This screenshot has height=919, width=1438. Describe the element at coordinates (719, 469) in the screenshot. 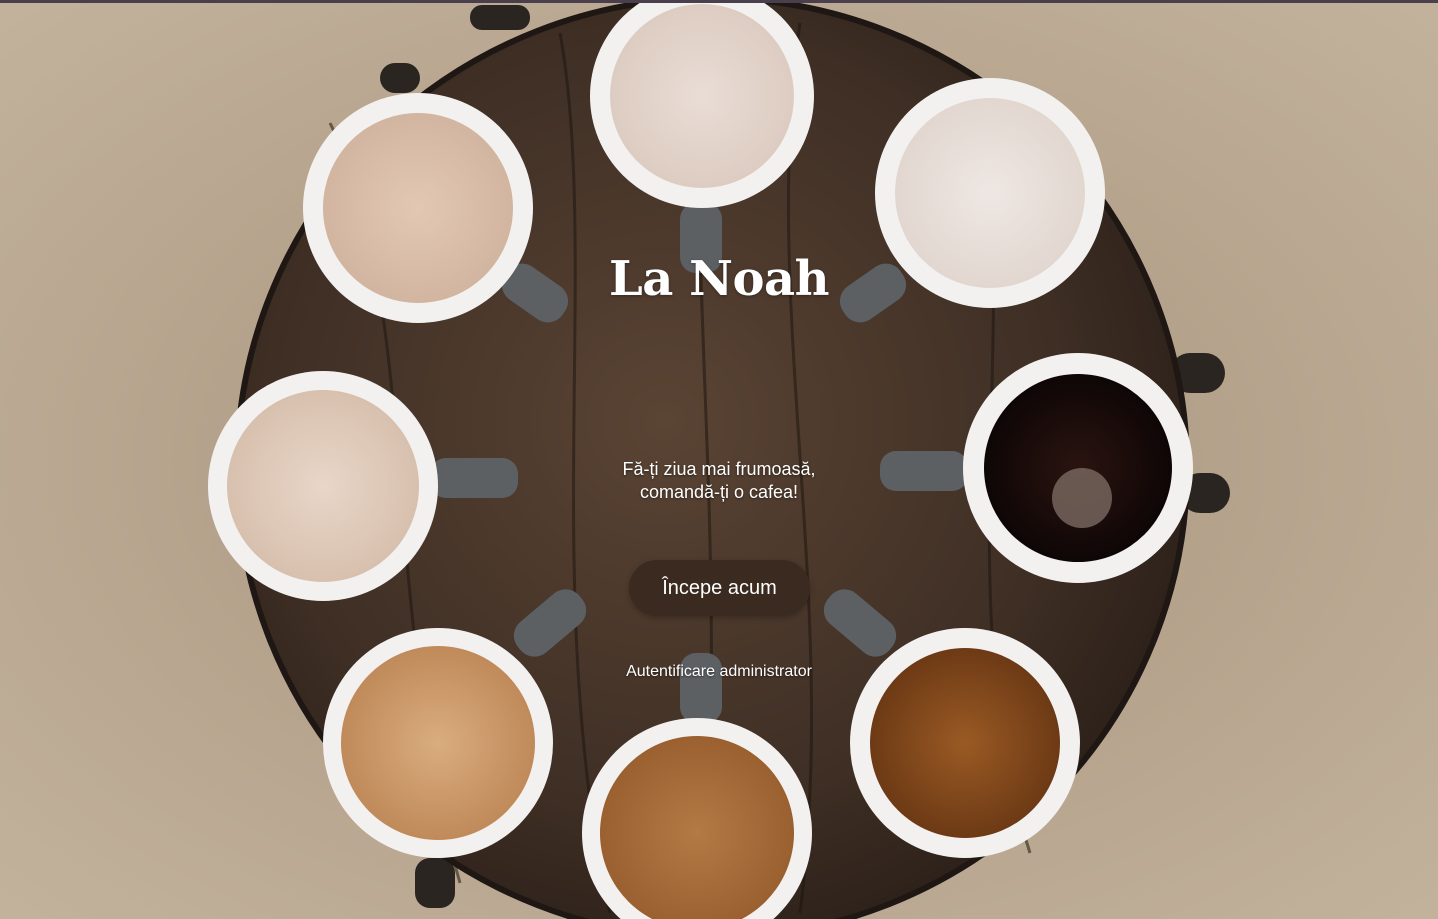

I see `tagline-line-1: Fă-ți ziua mai frumoasă,` at that location.